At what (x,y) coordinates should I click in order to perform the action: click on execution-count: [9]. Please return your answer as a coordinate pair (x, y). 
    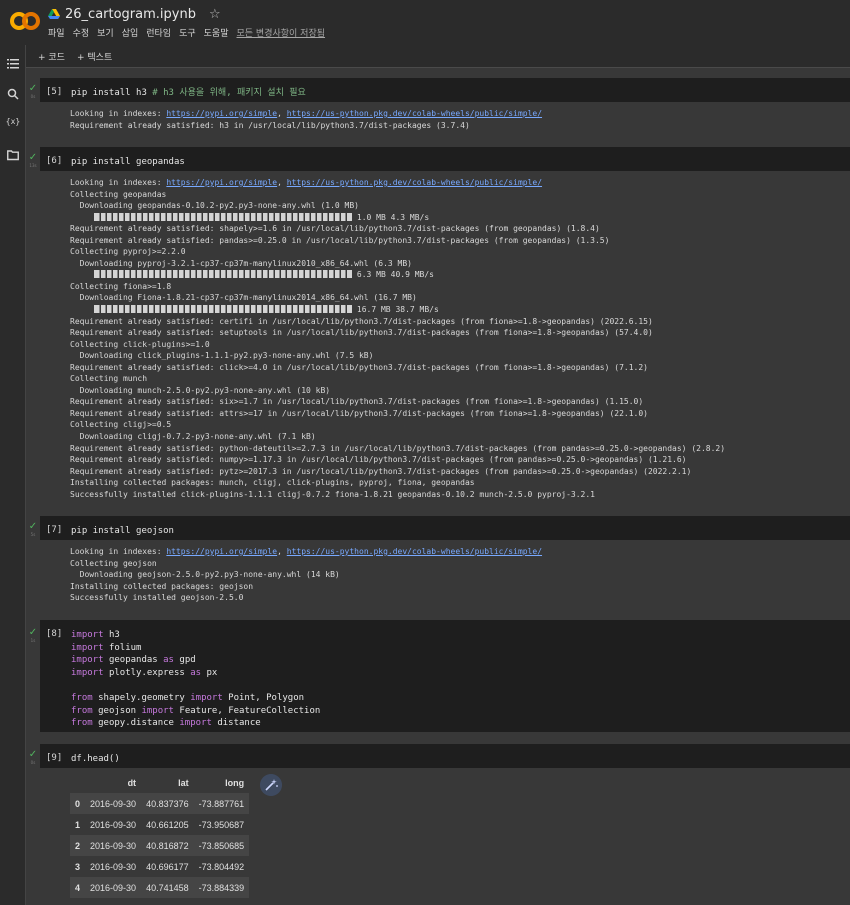
    Looking at the image, I should click on (54, 758).